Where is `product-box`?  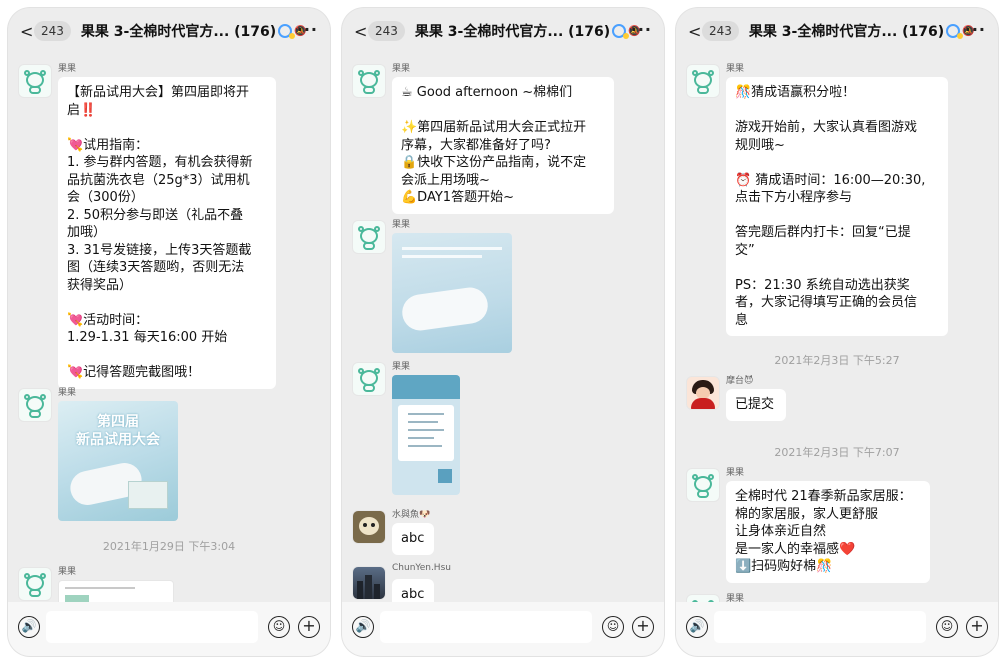
product-box is located at coordinates (148, 495).